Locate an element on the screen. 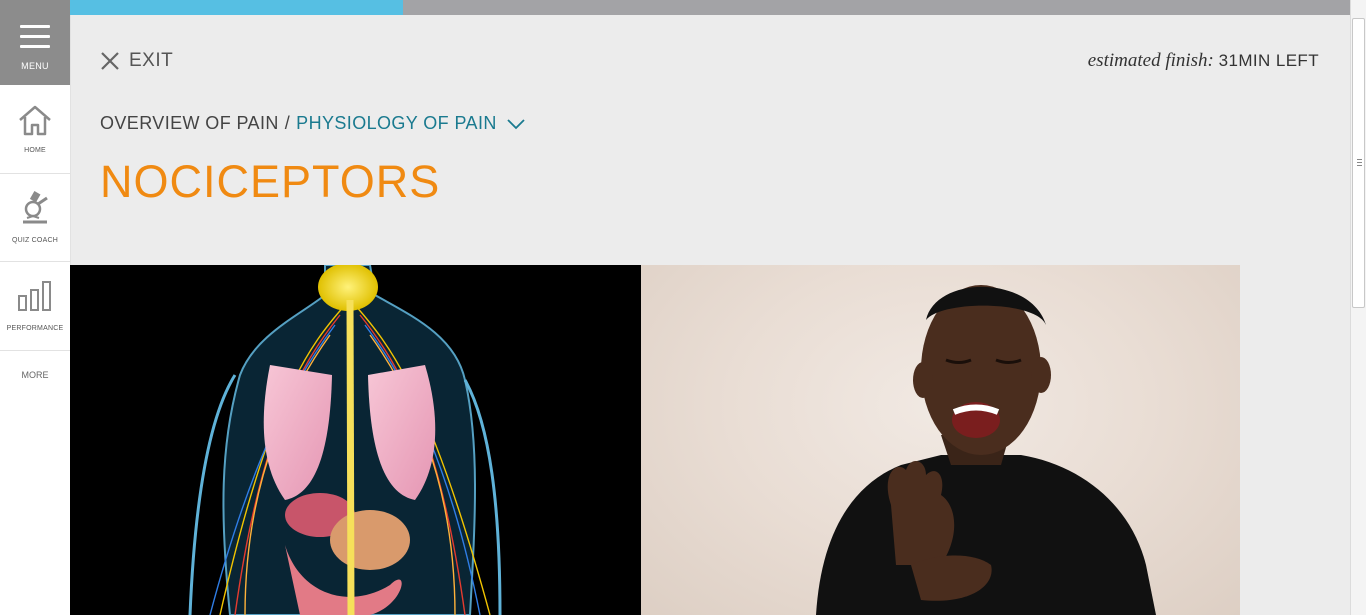  anatomy-illustration is located at coordinates (345, 440).